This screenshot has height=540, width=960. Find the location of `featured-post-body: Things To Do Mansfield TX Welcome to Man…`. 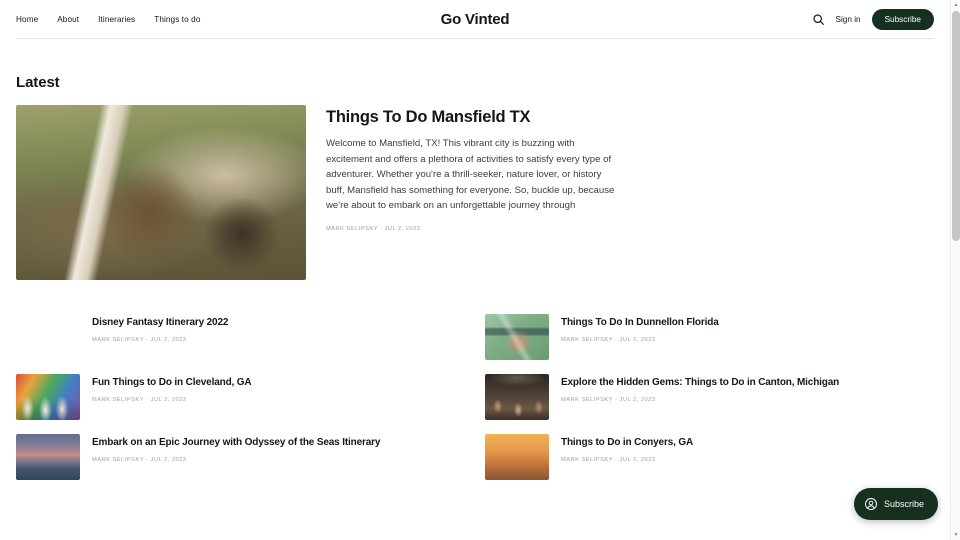

featured-post-body: Things To Do Mansfield TX Welcome to Man… is located at coordinates (630, 168).